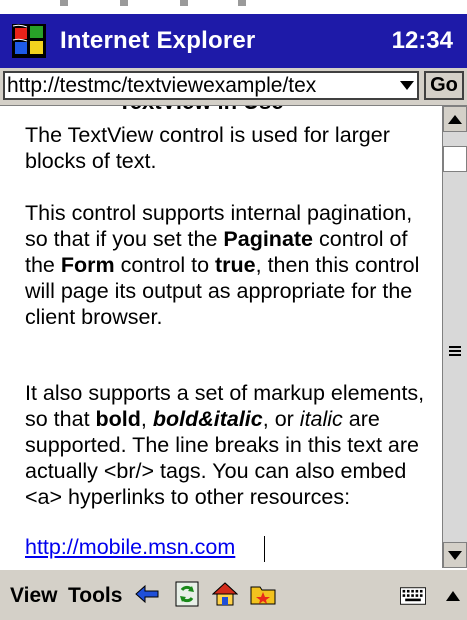  Describe the element at coordinates (130, 547) in the screenshot. I see `hyperlink: http://mobile.msn.com` at that location.